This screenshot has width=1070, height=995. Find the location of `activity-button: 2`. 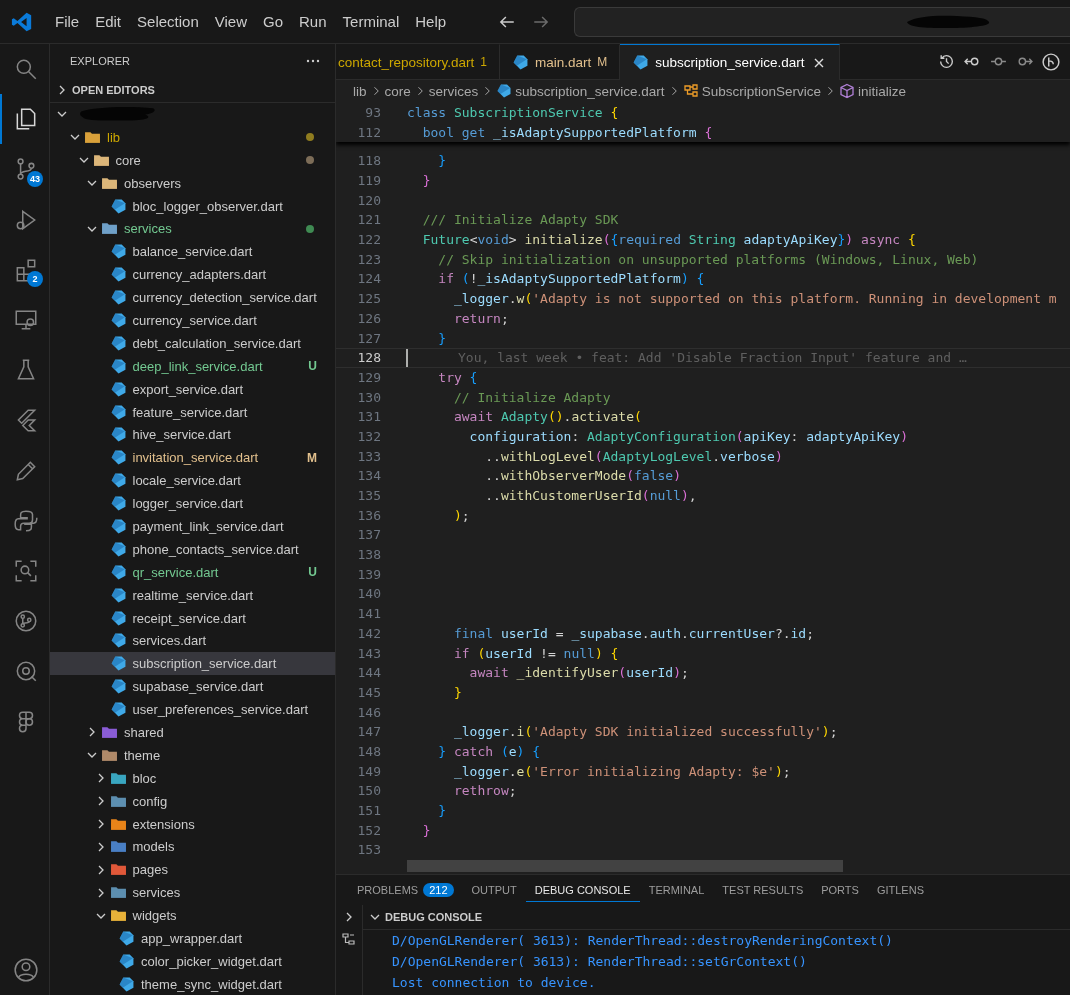

activity-button: 2 is located at coordinates (25, 269).